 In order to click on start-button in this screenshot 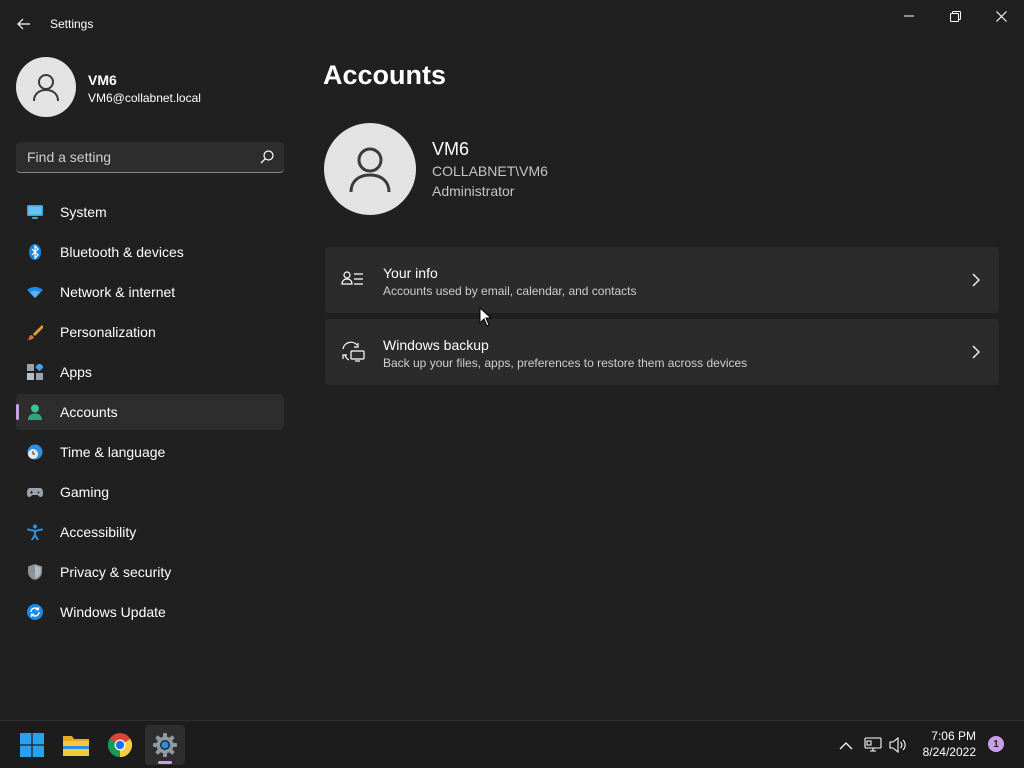, I will do `click(32, 745)`.